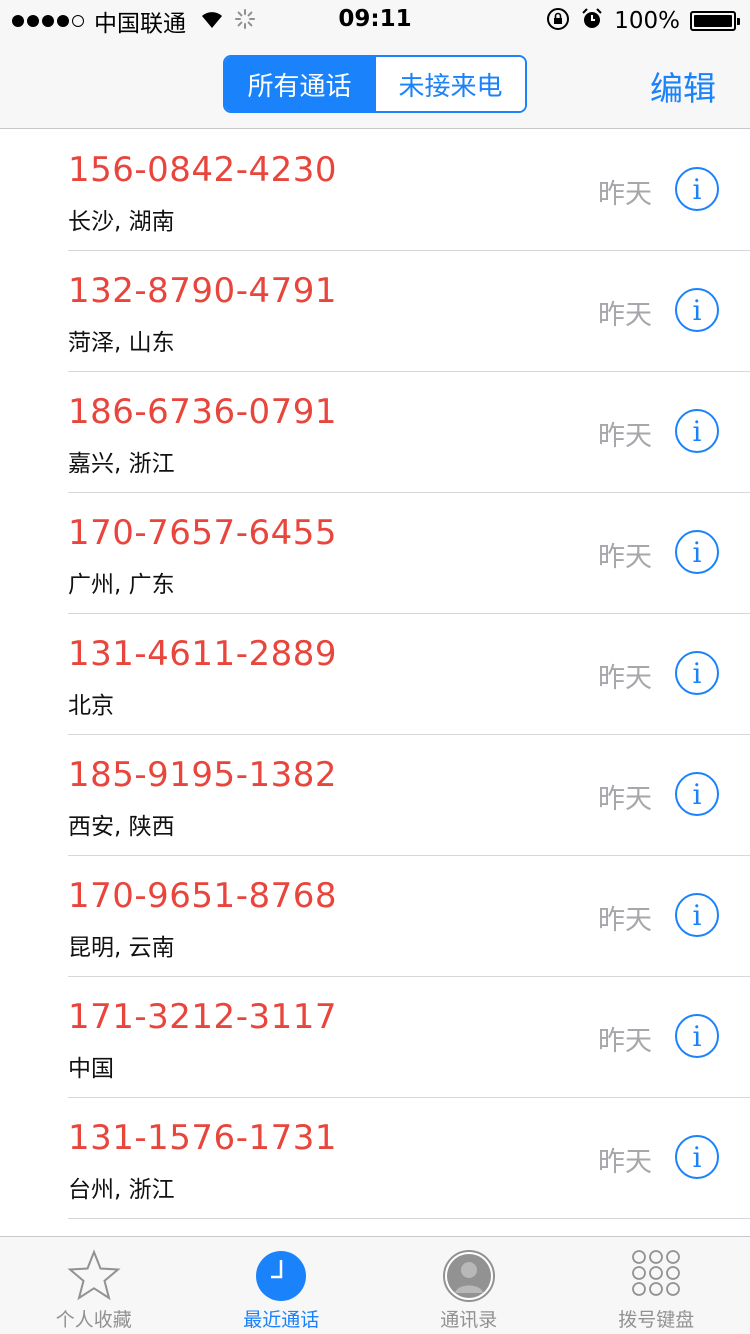 The width and height of the screenshot is (750, 1334). What do you see at coordinates (121, 222) in the screenshot?
I see `call-location: 长沙, 湖南` at bounding box center [121, 222].